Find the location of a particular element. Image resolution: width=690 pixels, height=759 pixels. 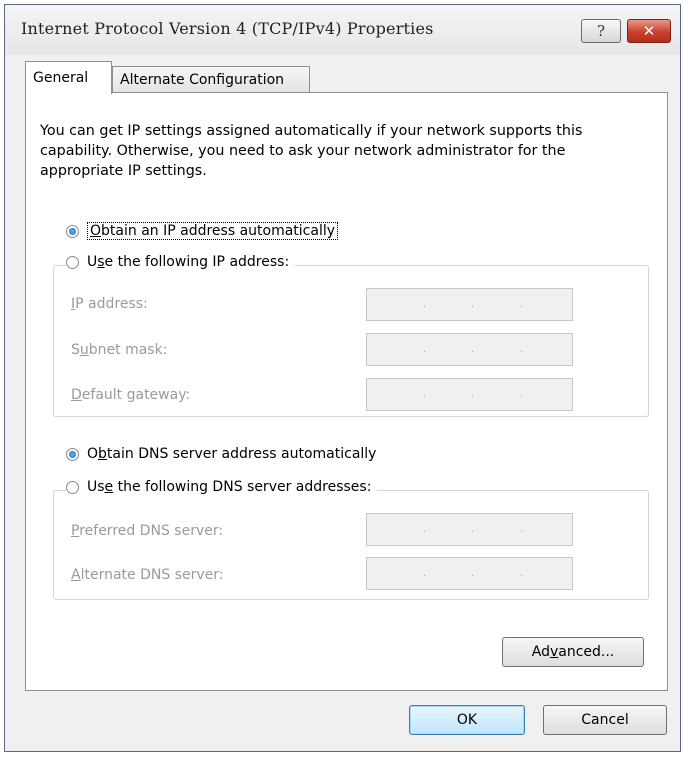

obtain-dns-automatically-option: Obtain DNS server address automatically is located at coordinates (221, 454).